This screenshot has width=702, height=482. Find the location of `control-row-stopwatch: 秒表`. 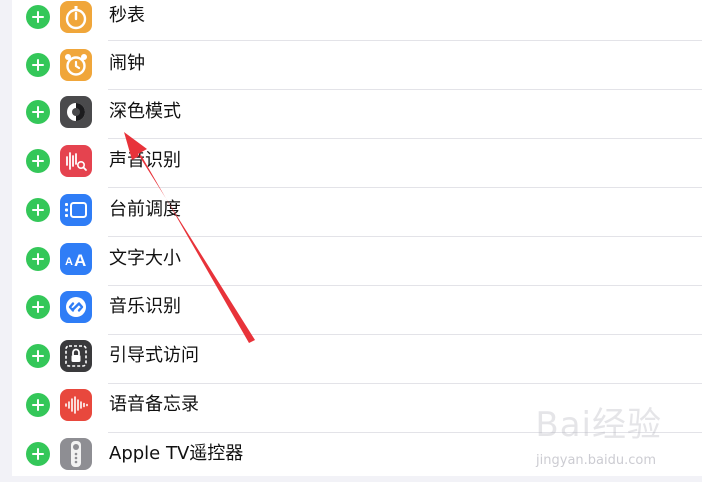

control-row-stopwatch: 秒表 is located at coordinates (357, 20).